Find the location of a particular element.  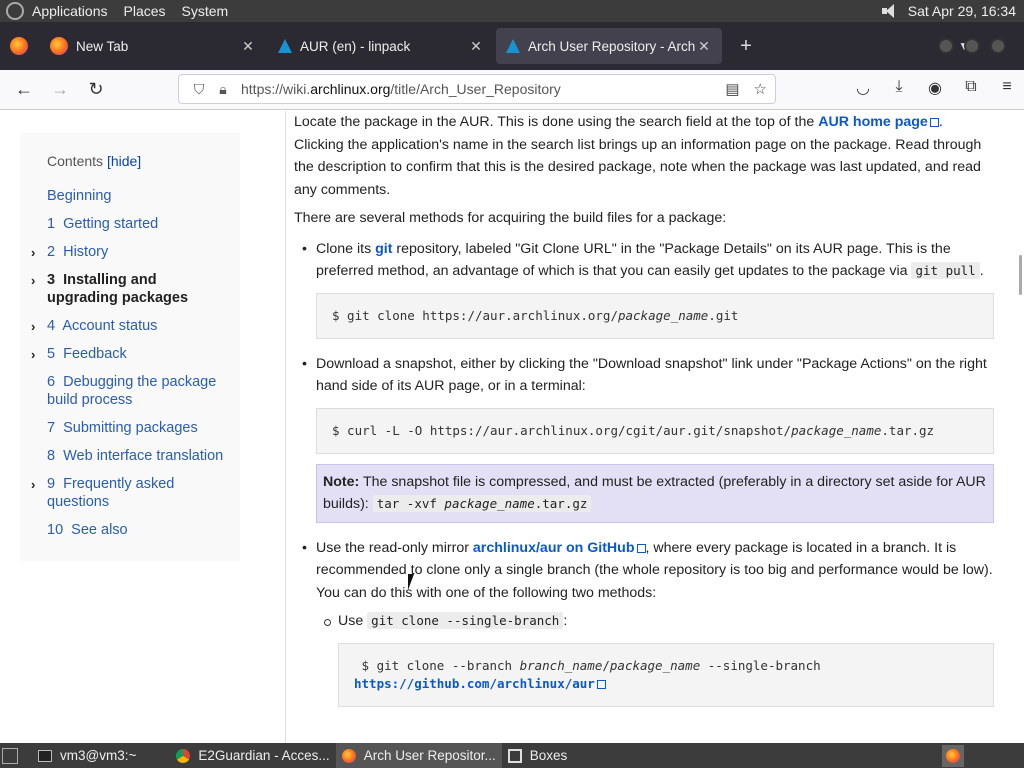

toc-num: 7 is located at coordinates (51, 428).